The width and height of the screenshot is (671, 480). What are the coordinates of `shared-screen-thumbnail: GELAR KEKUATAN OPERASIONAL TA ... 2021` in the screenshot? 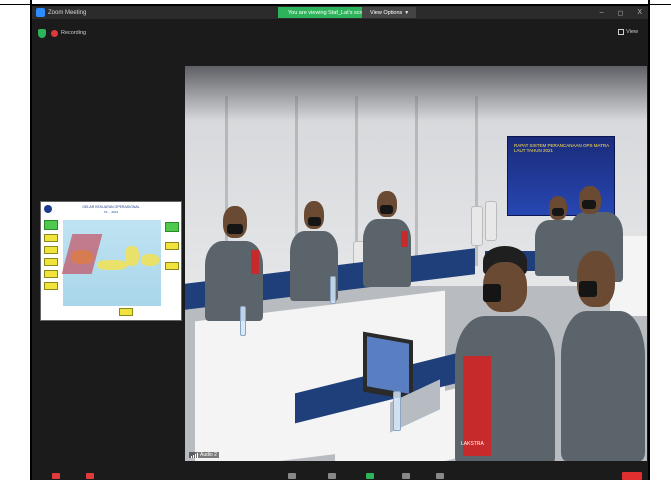 It's located at (111, 261).